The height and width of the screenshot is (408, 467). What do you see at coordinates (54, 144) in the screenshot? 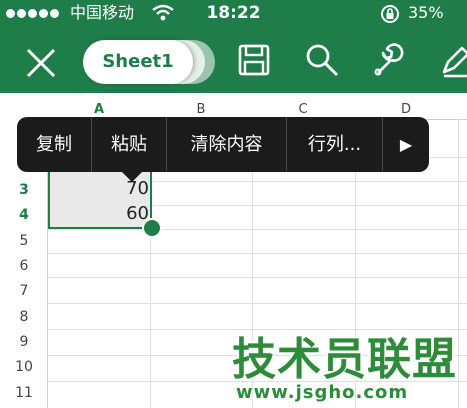
I see `menu-item-copy: 复制` at bounding box center [54, 144].